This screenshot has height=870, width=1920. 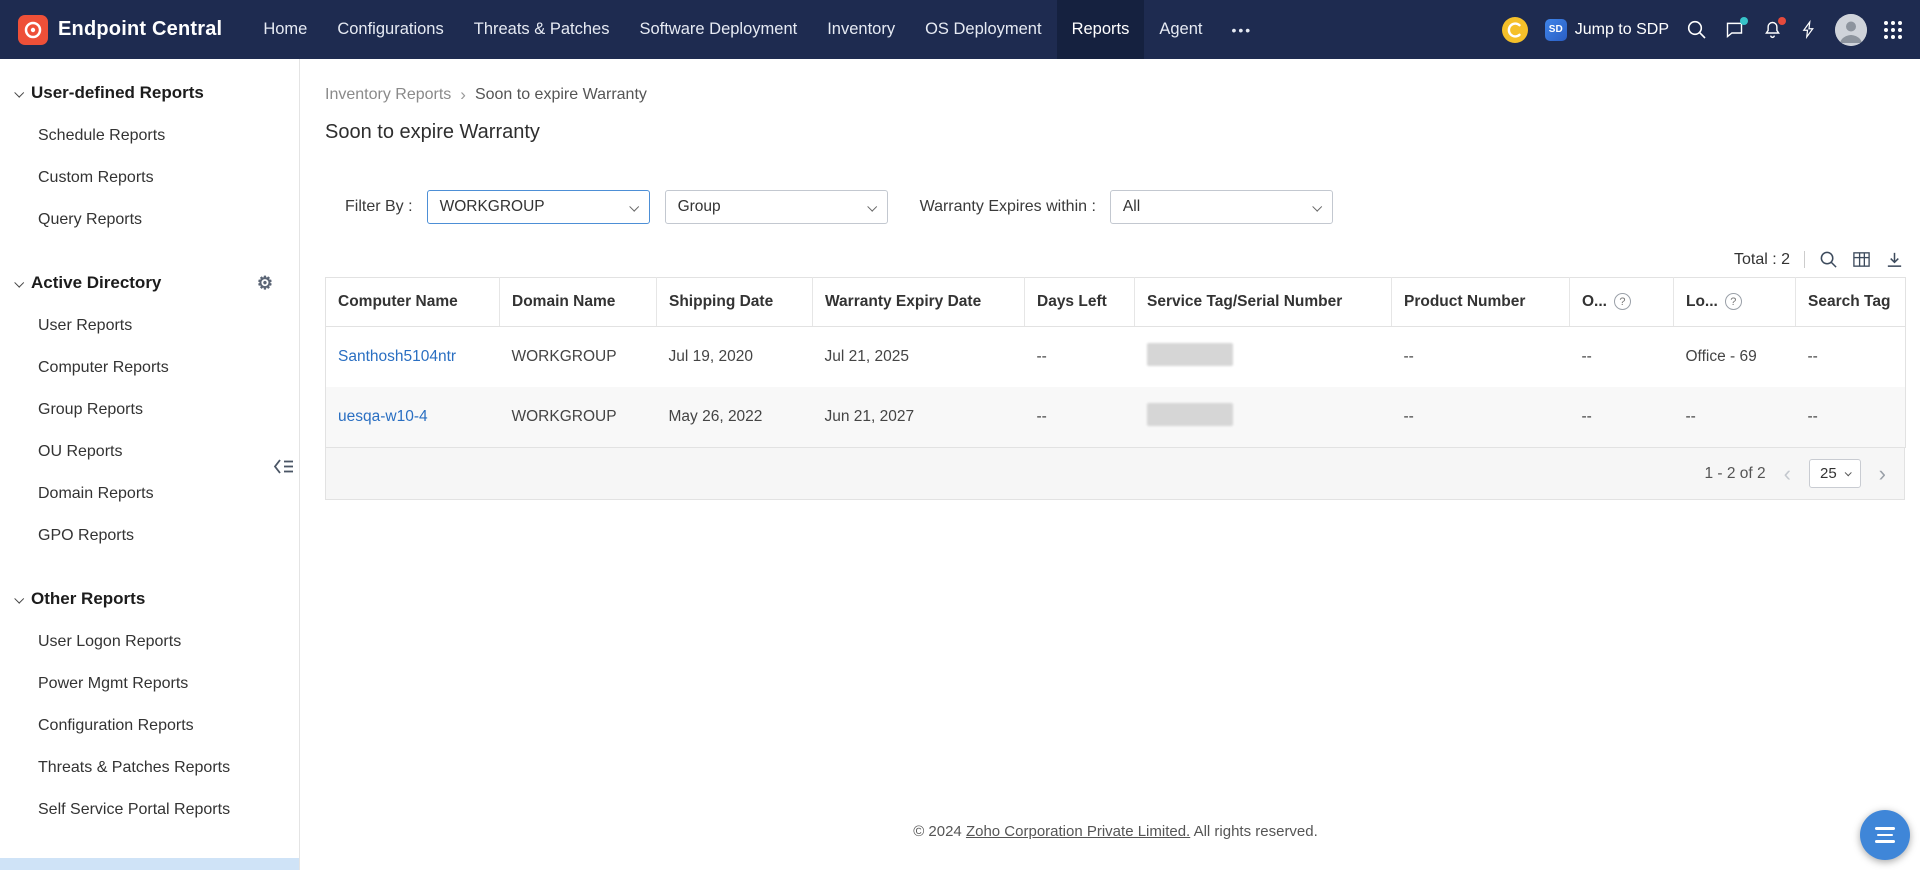 What do you see at coordinates (149, 326) in the screenshot?
I see `sidebar-item-user-reports: User Reports` at bounding box center [149, 326].